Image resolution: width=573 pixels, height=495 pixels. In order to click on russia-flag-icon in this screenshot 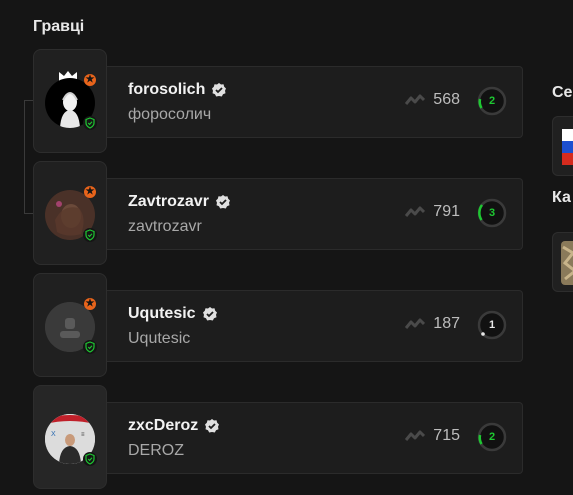, I will do `click(567, 147)`.